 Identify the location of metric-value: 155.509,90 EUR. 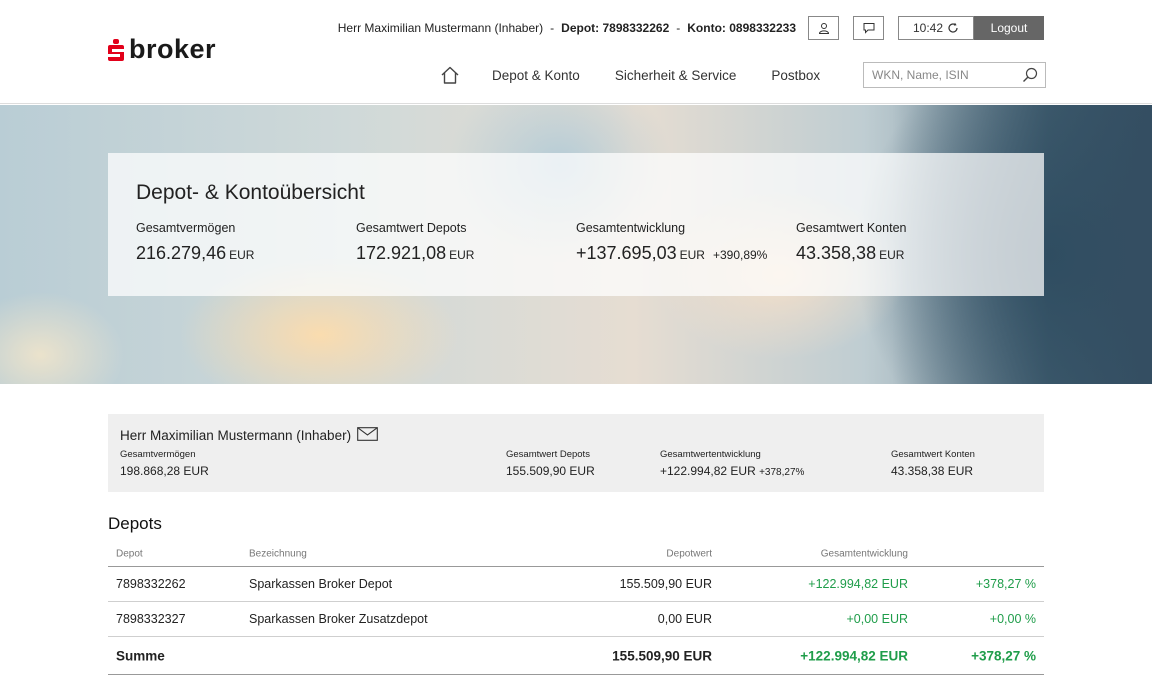
(550, 471).